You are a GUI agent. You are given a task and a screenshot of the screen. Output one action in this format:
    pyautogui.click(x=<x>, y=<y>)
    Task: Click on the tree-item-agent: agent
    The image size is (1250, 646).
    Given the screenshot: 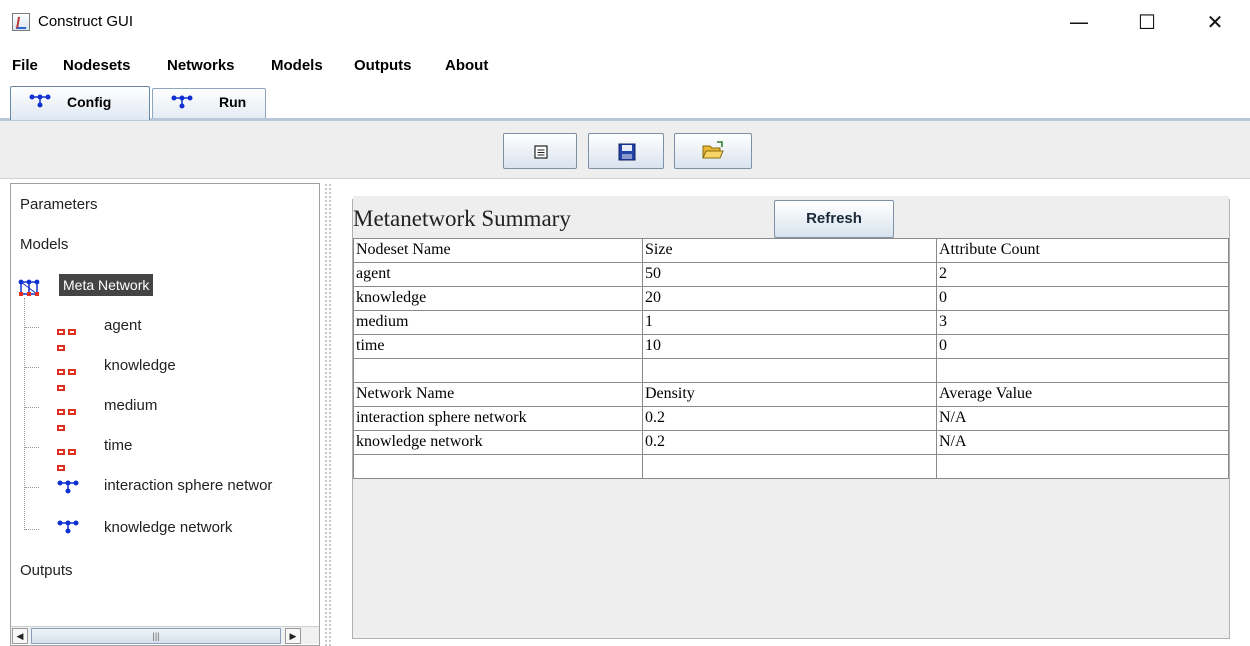 What is the action you would take?
    pyautogui.click(x=123, y=325)
    